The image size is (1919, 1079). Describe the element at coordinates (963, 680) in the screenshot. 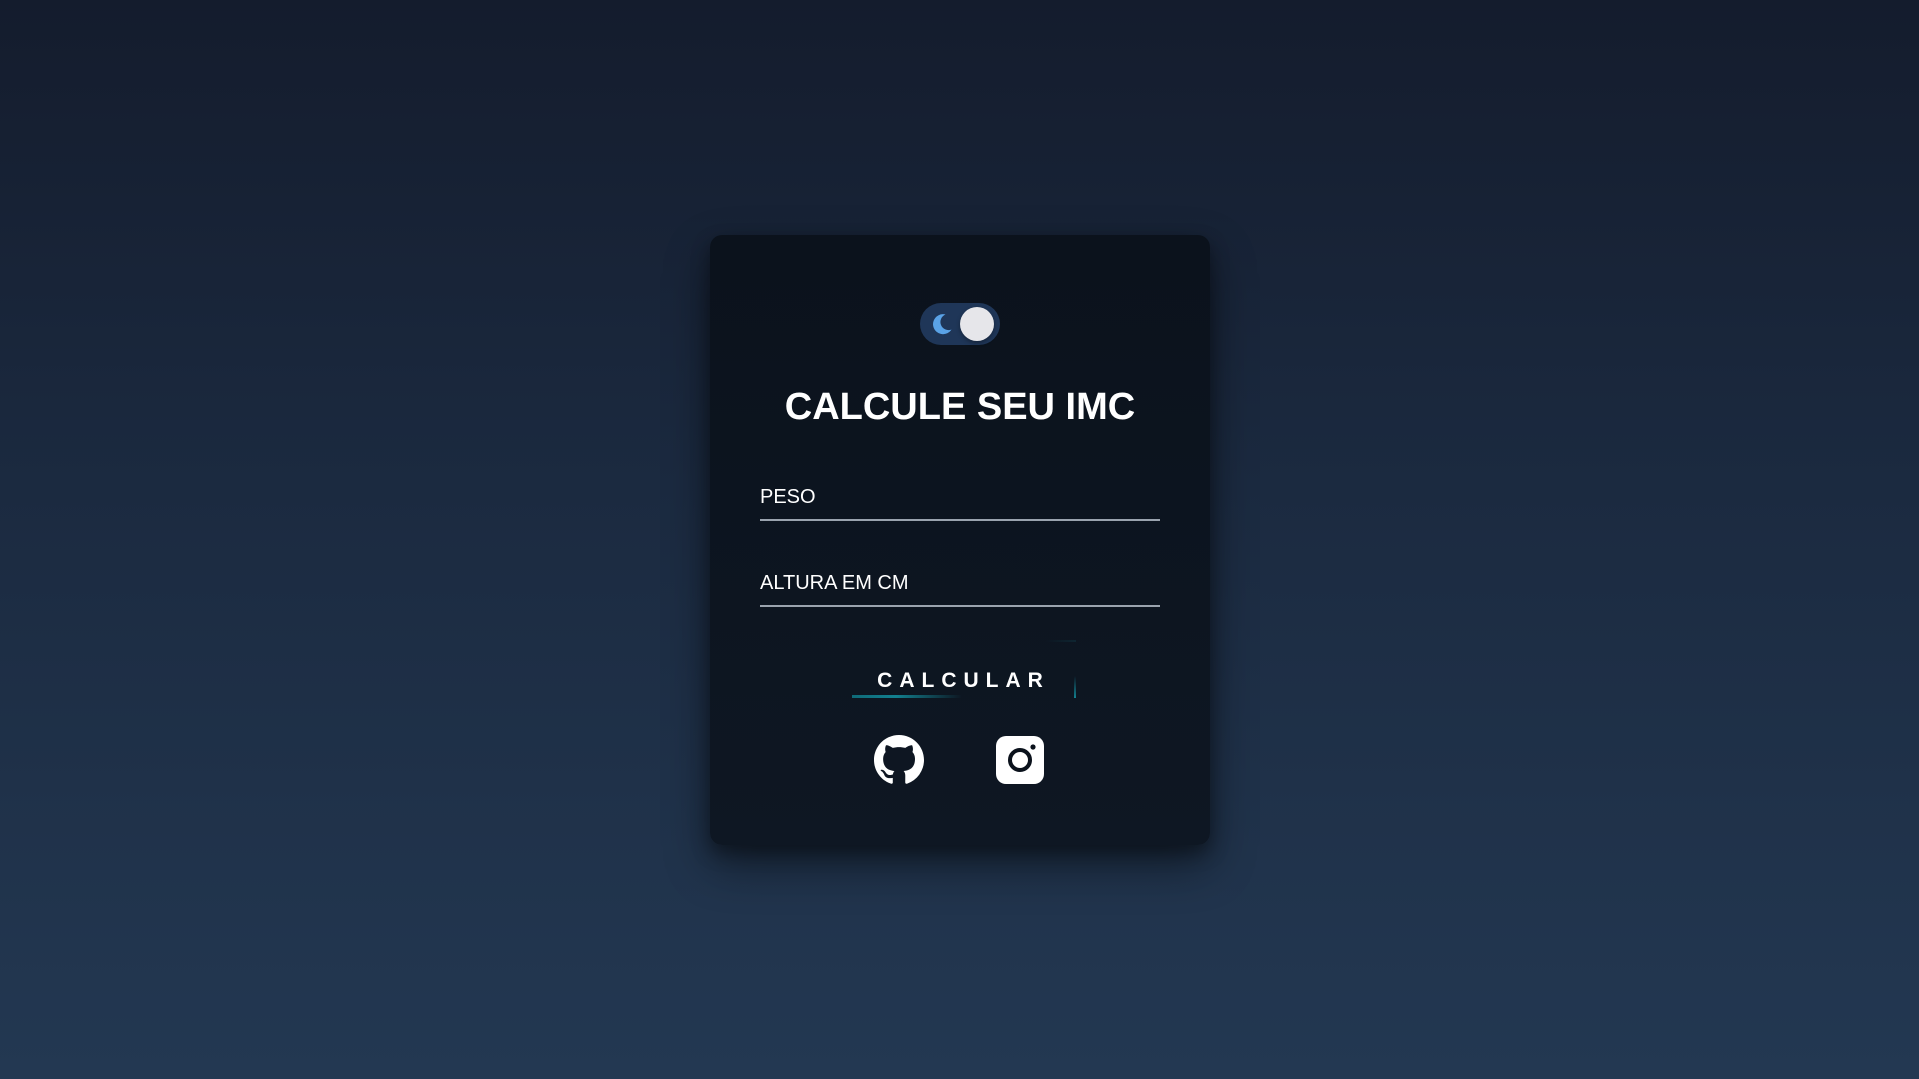

I see `calcular-button-label: CALCULAR` at that location.